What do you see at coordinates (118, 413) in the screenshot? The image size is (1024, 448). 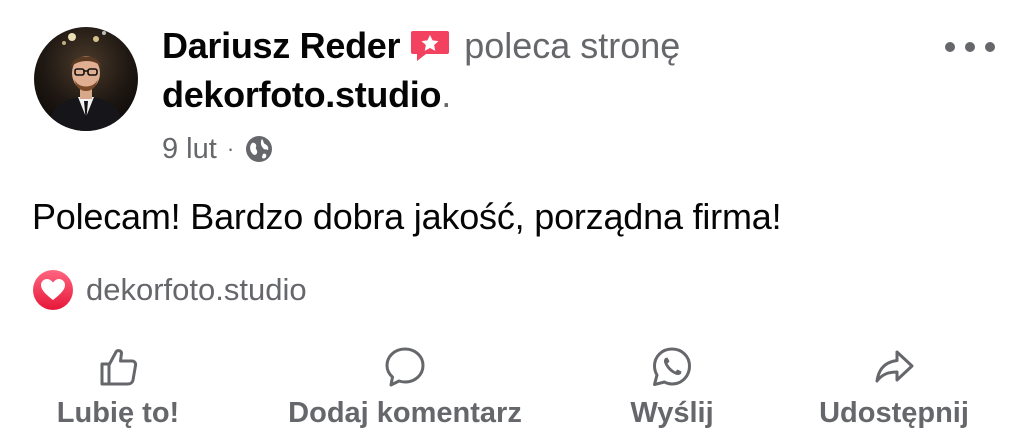 I see `like-label: Lubię to!` at bounding box center [118, 413].